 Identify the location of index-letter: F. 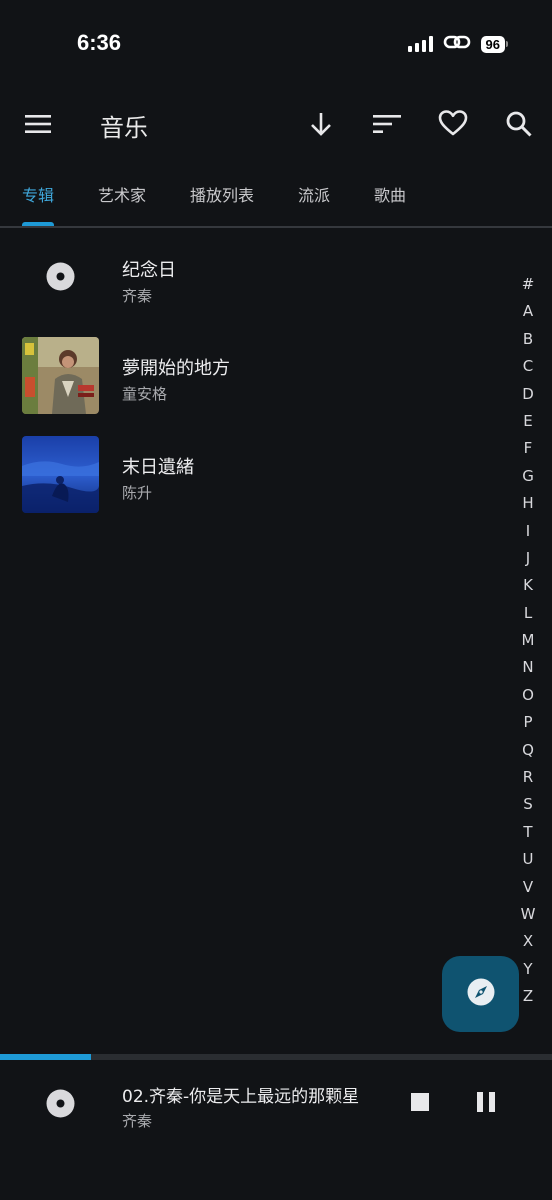
(528, 448).